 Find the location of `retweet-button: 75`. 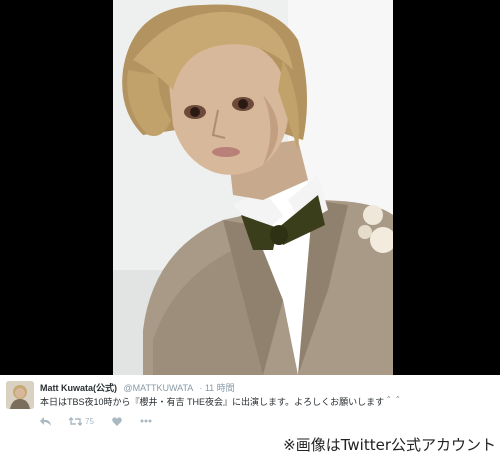

retweet-button: 75 is located at coordinates (81, 421).